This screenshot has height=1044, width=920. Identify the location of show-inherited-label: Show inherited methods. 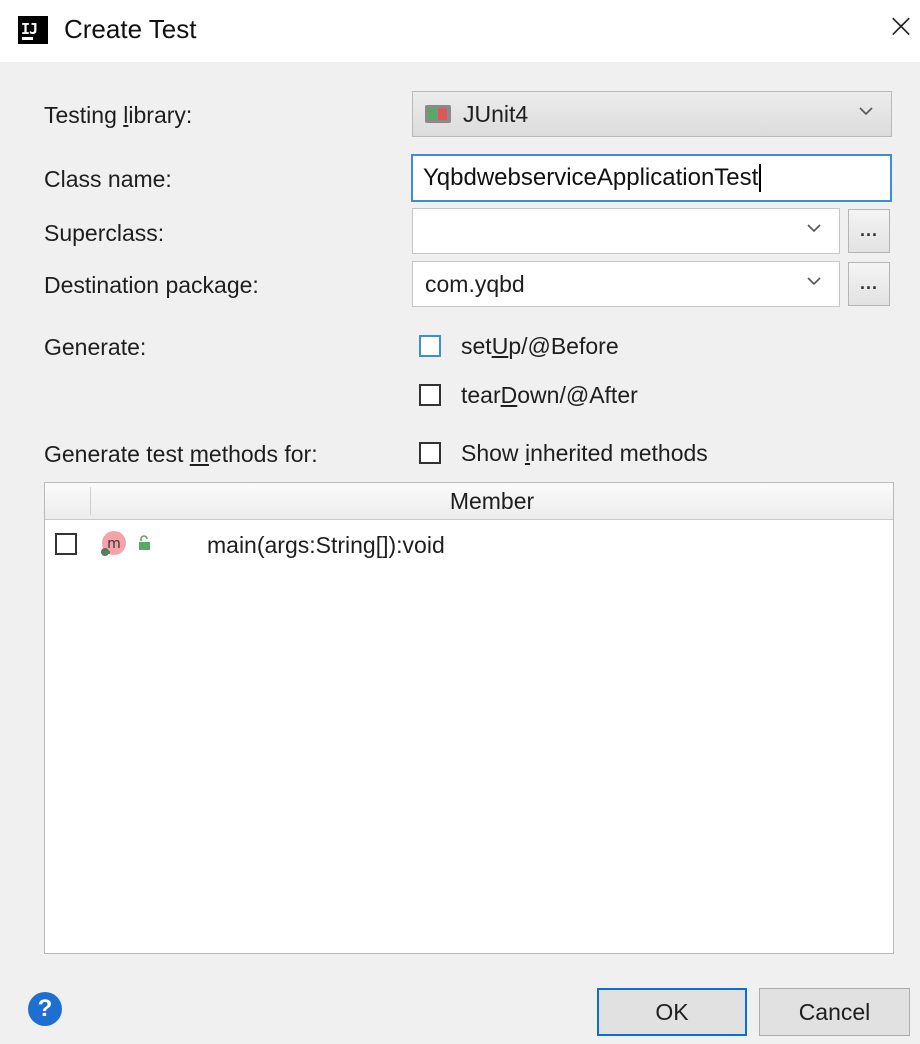
(584, 453).